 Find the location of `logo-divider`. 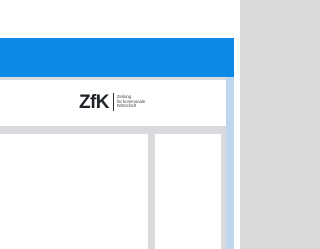

logo-divider is located at coordinates (113, 102).